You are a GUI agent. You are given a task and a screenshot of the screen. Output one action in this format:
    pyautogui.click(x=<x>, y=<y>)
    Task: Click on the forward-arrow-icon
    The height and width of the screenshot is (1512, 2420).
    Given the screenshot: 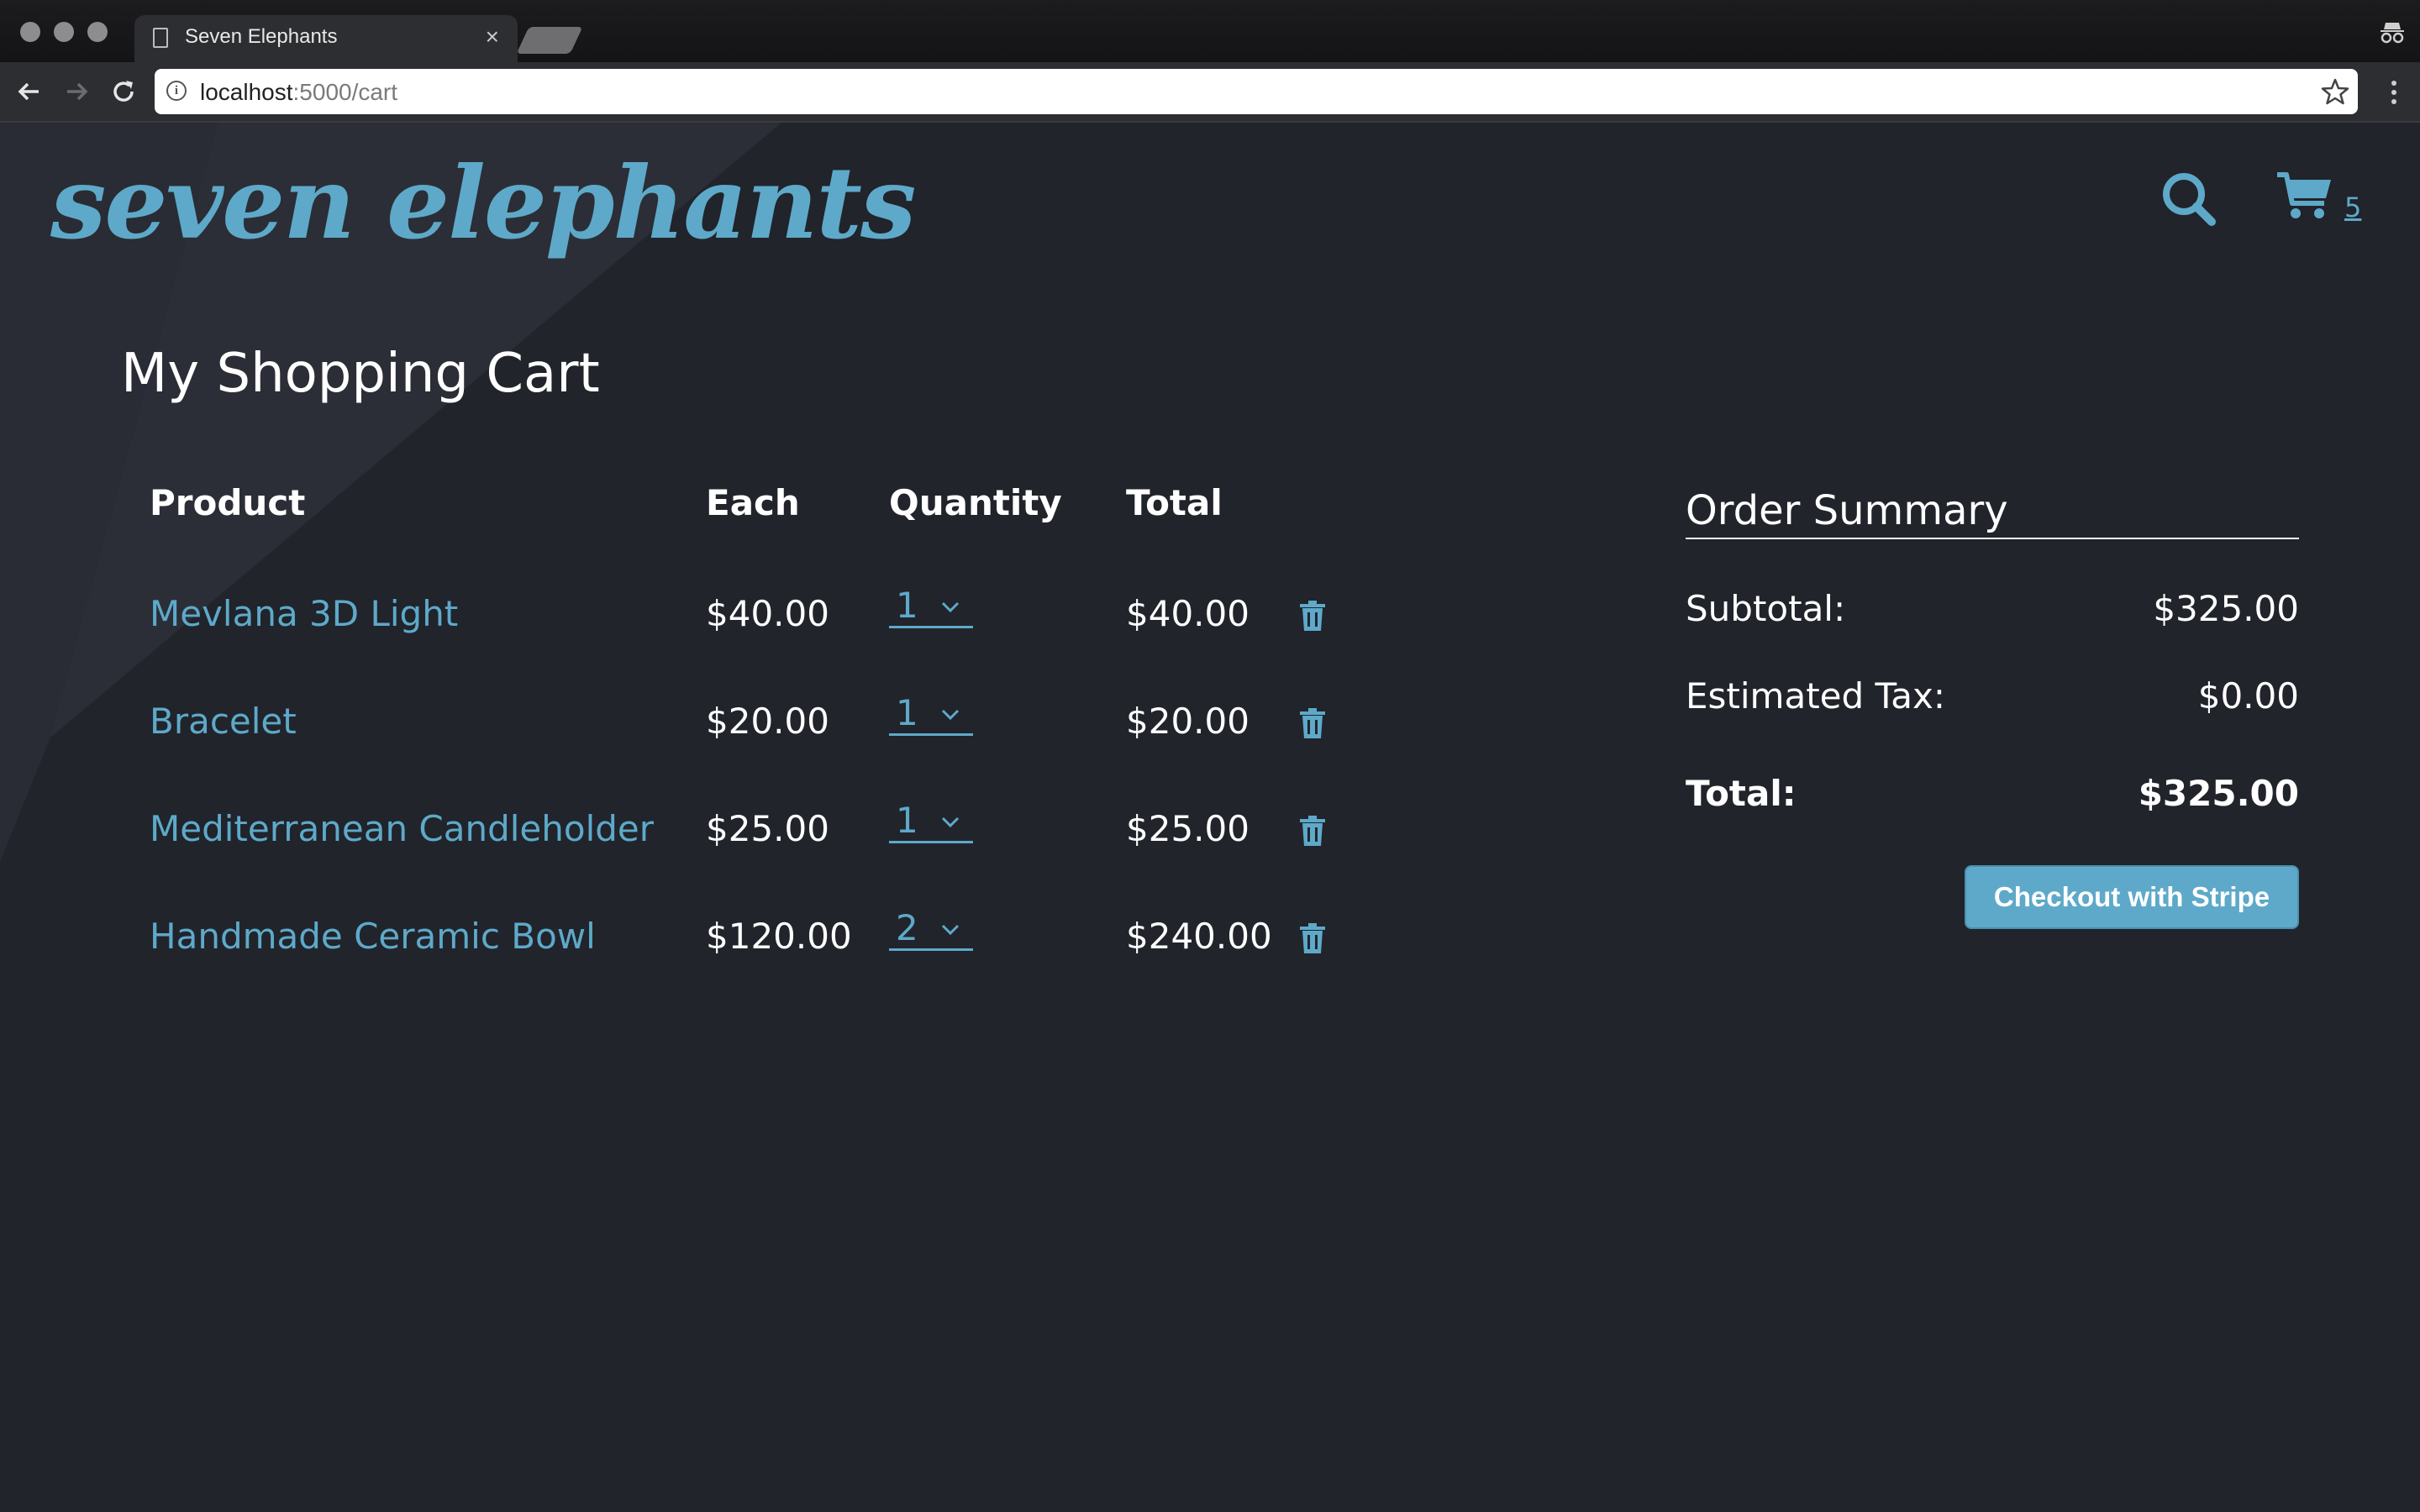 What is the action you would take?
    pyautogui.click(x=77, y=91)
    